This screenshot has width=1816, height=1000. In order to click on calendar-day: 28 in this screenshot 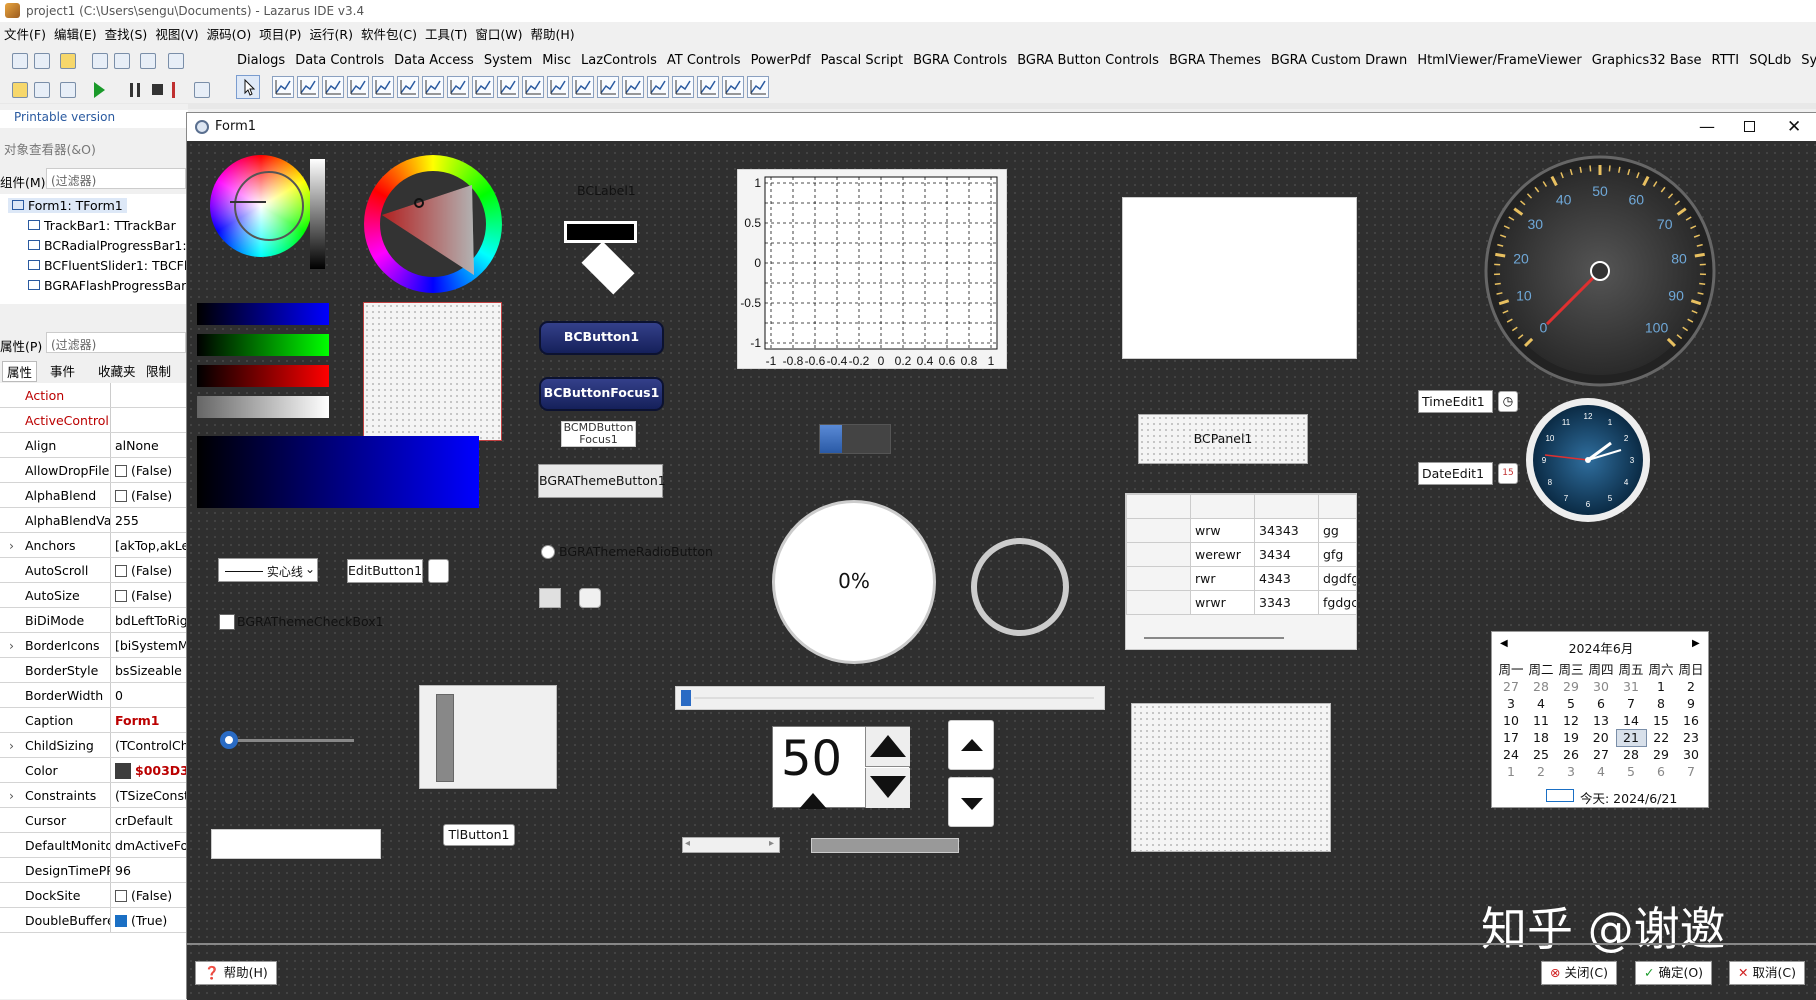, I will do `click(1631, 754)`.